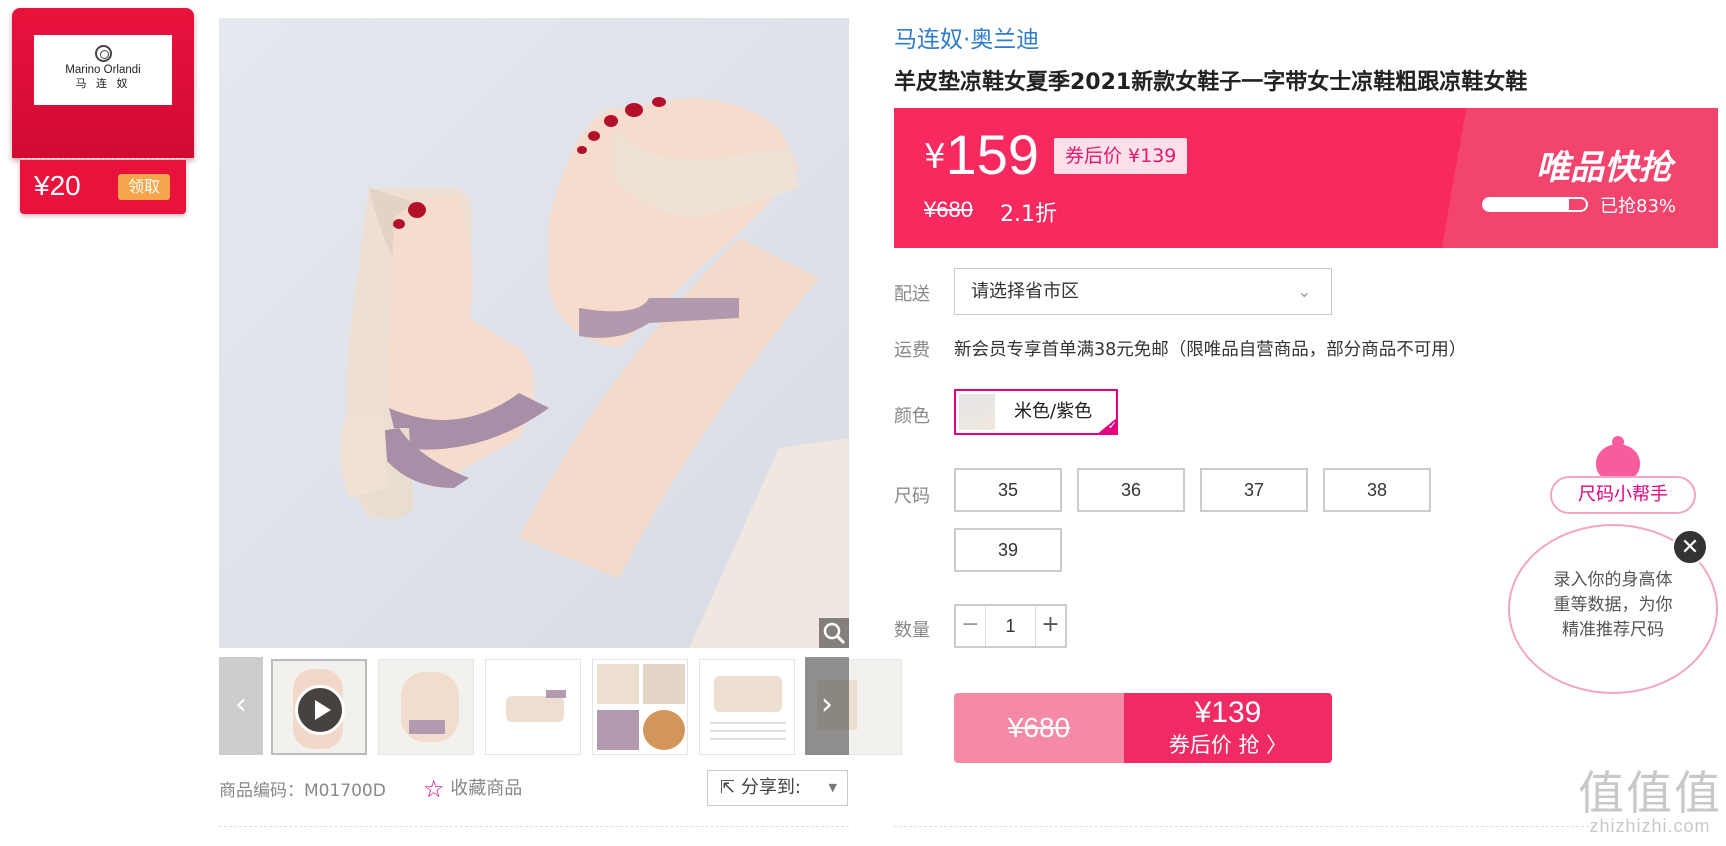 The width and height of the screenshot is (1726, 846). What do you see at coordinates (144, 187) in the screenshot?
I see `coupon-claim-button: 领取` at bounding box center [144, 187].